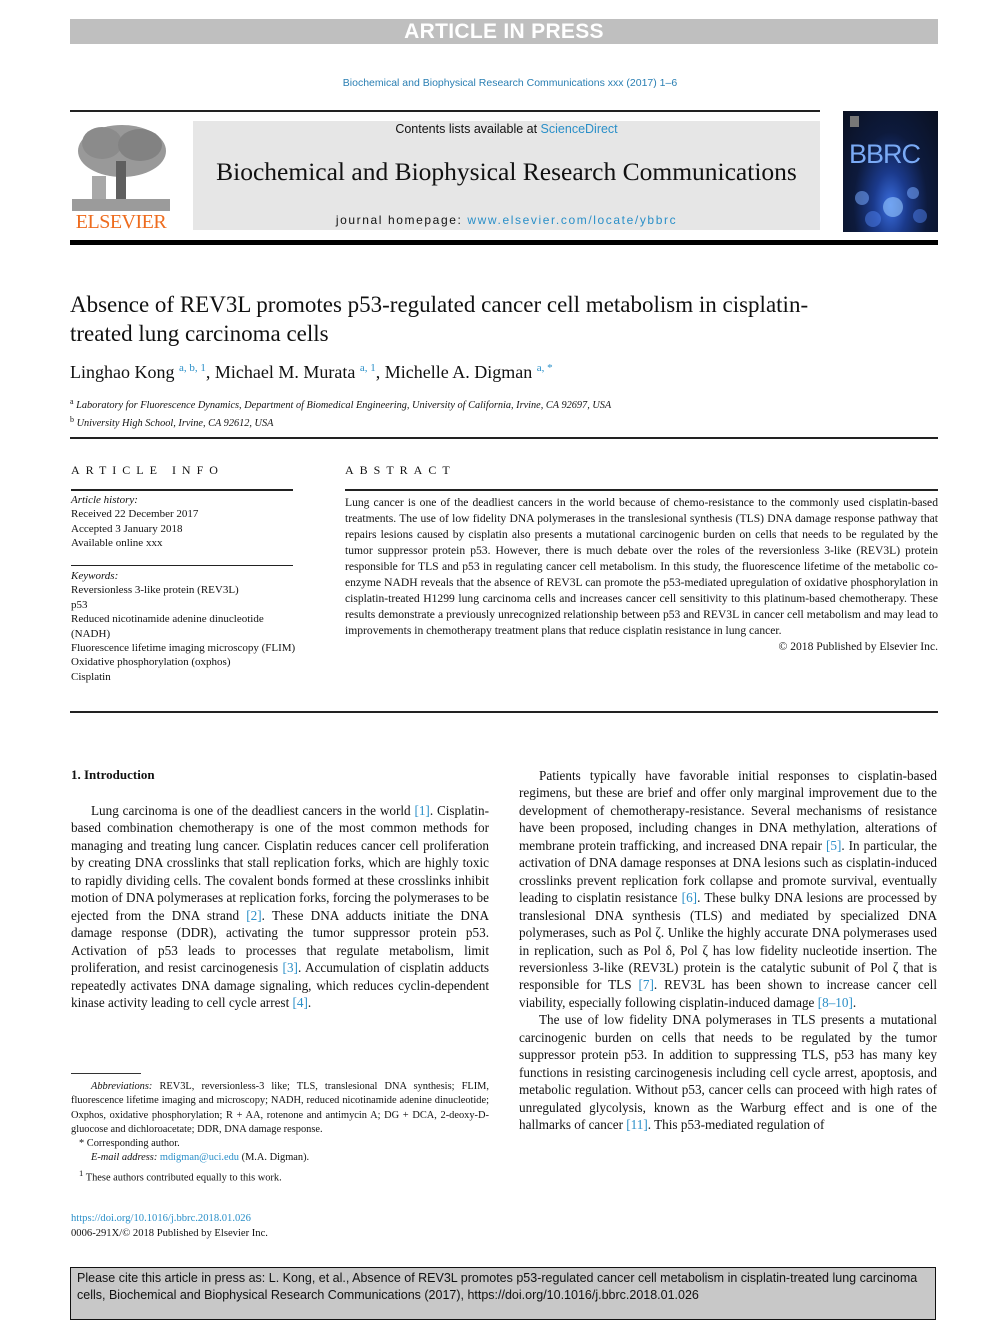 The image size is (992, 1323). What do you see at coordinates (79, 604) in the screenshot?
I see `keyword-item: p53` at bounding box center [79, 604].